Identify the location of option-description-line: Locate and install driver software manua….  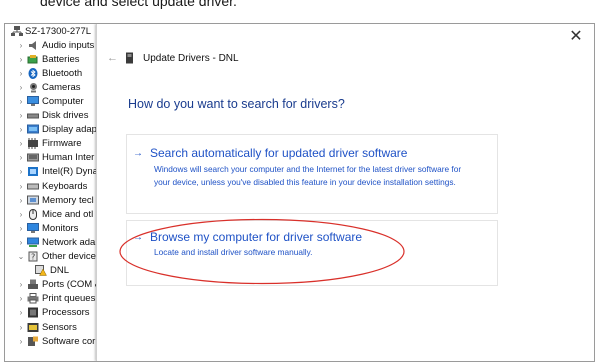
(233, 252).